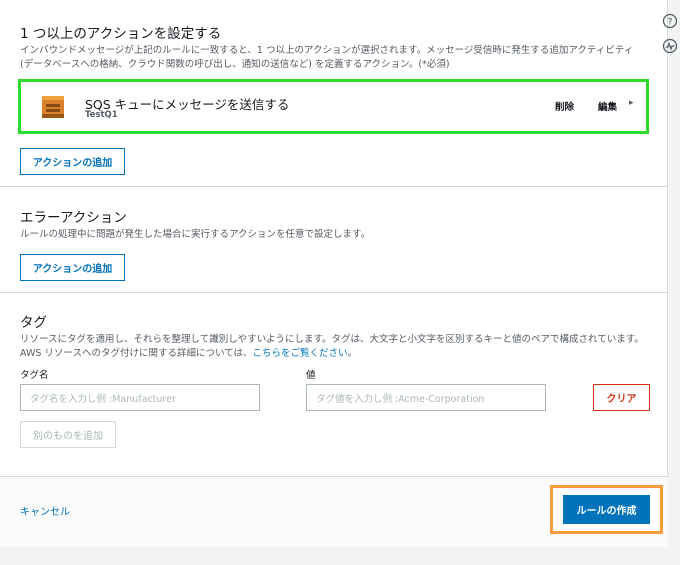 The width and height of the screenshot is (680, 565). Describe the element at coordinates (34, 375) in the screenshot. I see `tag-name-label: タグ名` at that location.